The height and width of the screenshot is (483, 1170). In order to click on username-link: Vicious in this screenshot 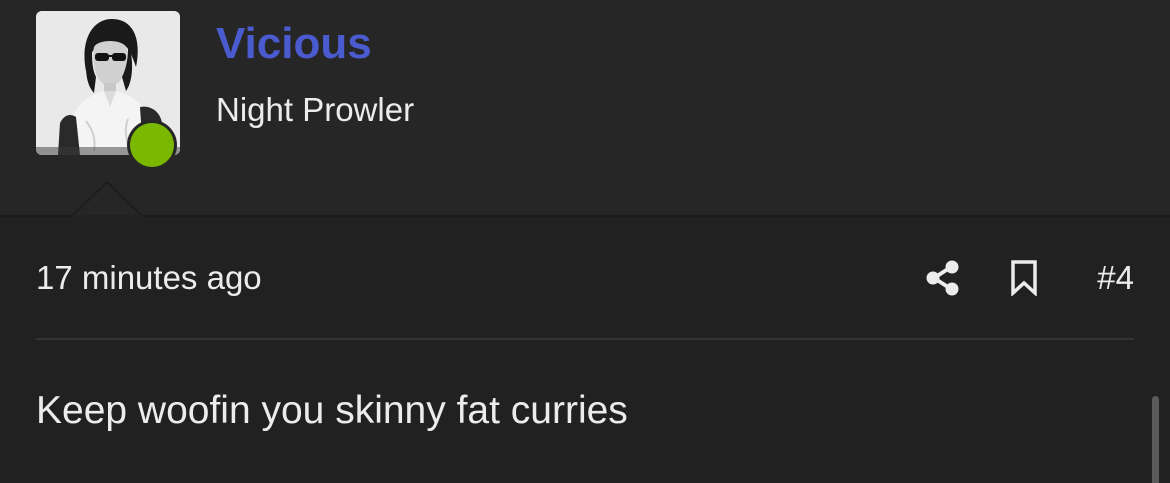, I will do `click(294, 44)`.